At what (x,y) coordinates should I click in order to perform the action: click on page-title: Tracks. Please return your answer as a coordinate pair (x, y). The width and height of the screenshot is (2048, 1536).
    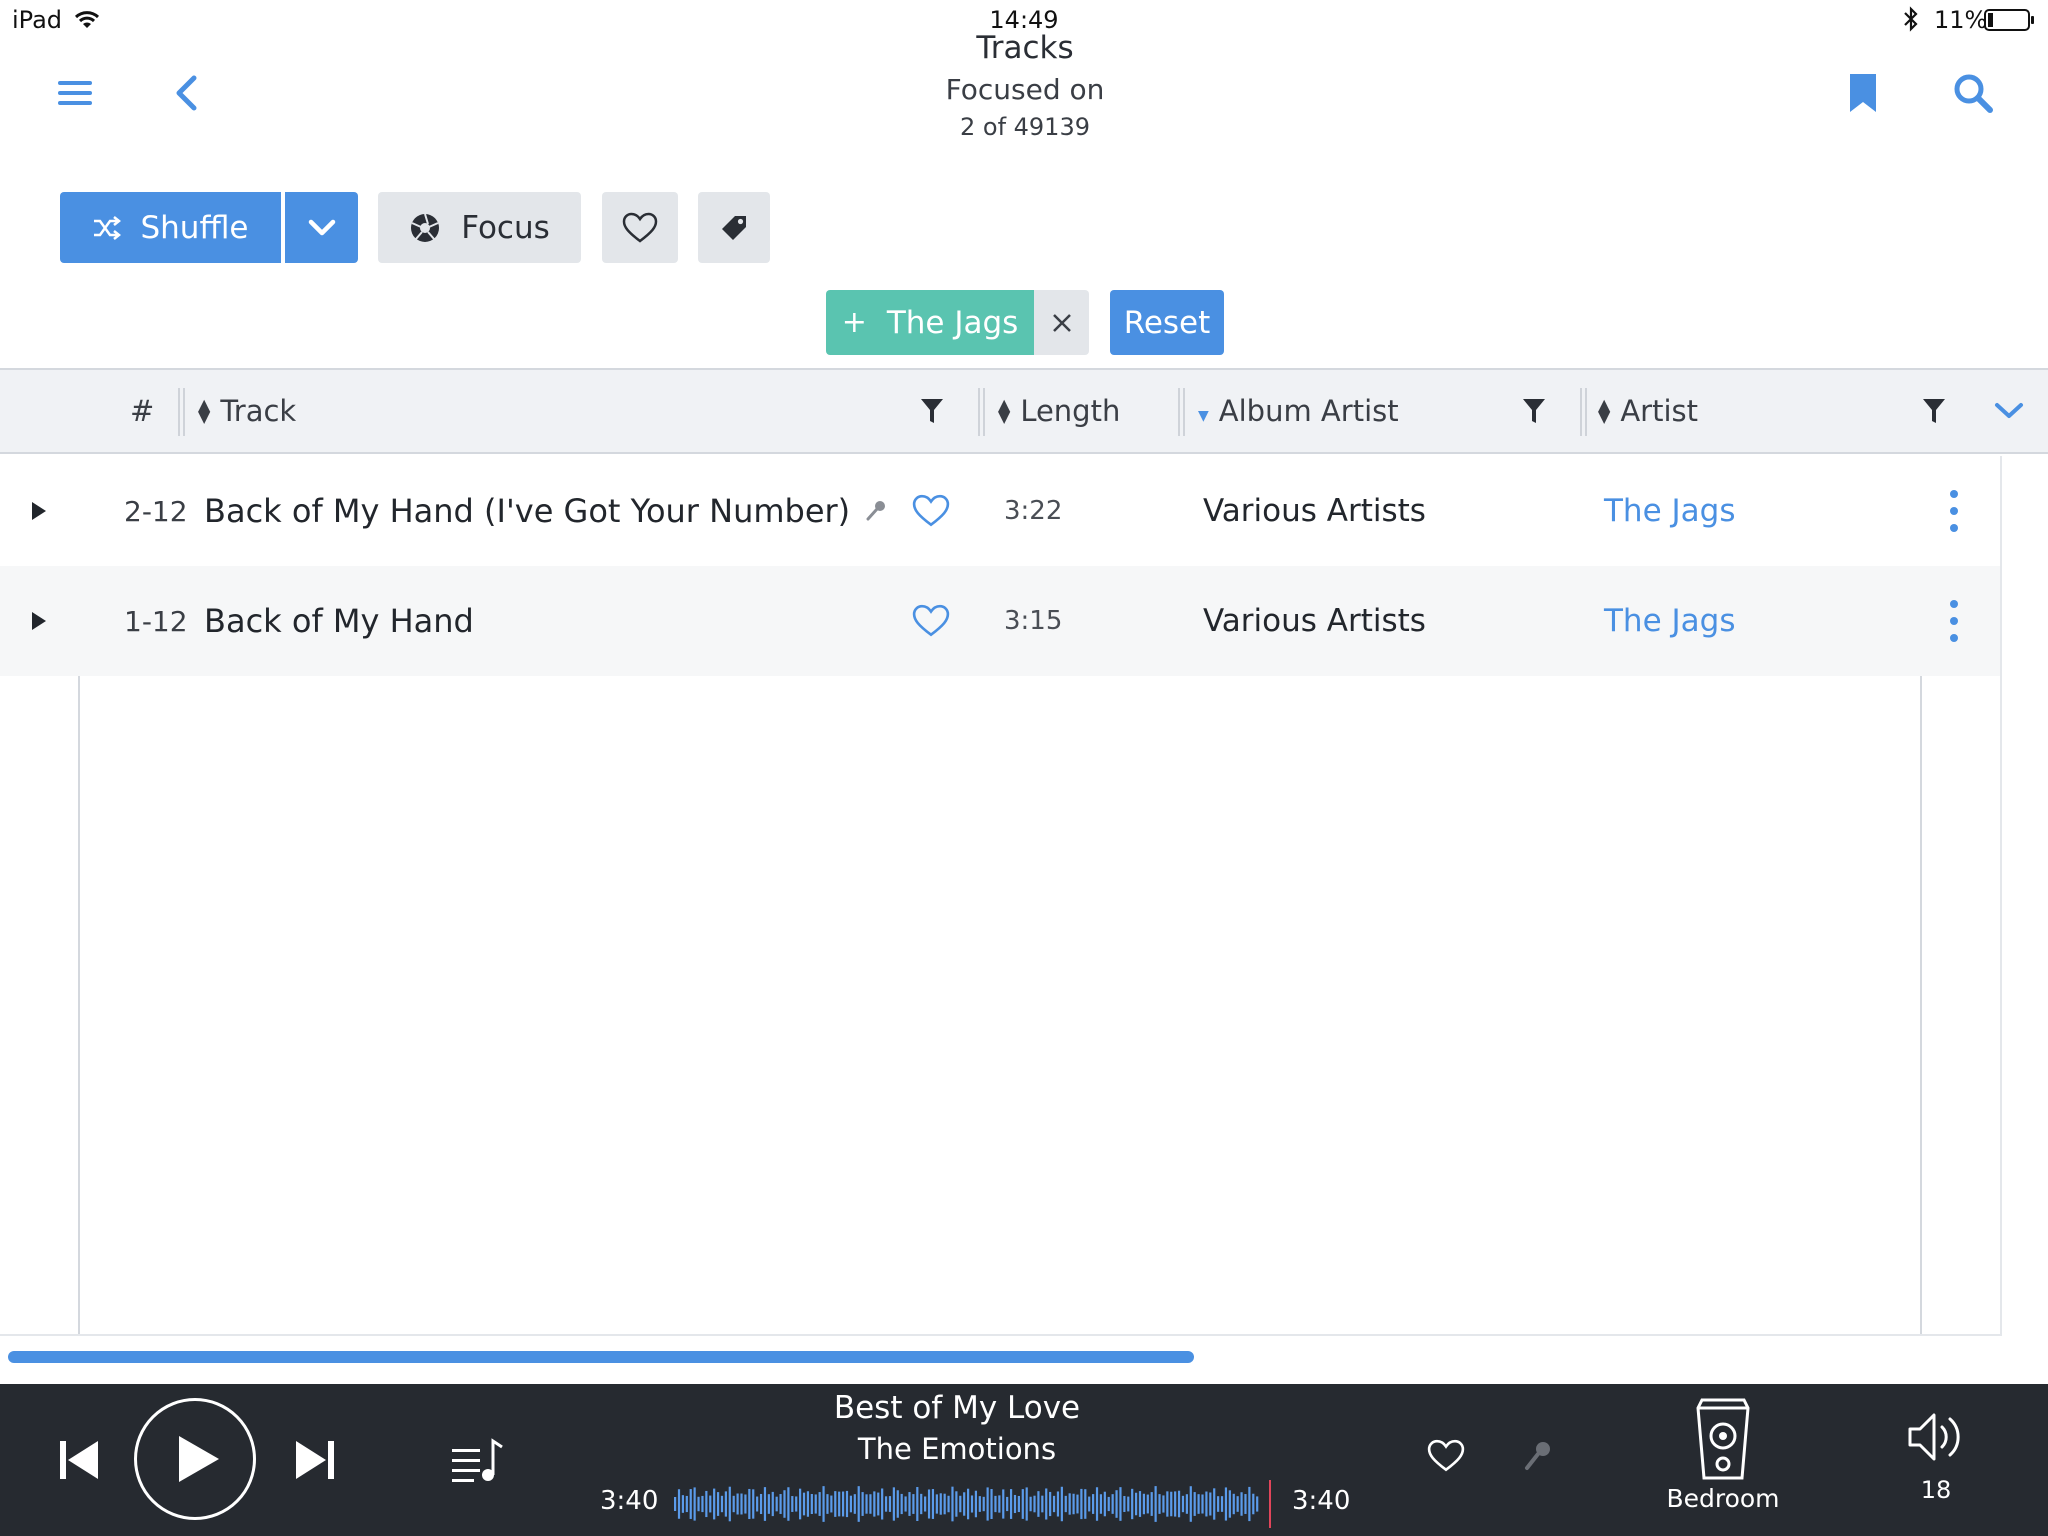
    Looking at the image, I should click on (1025, 48).